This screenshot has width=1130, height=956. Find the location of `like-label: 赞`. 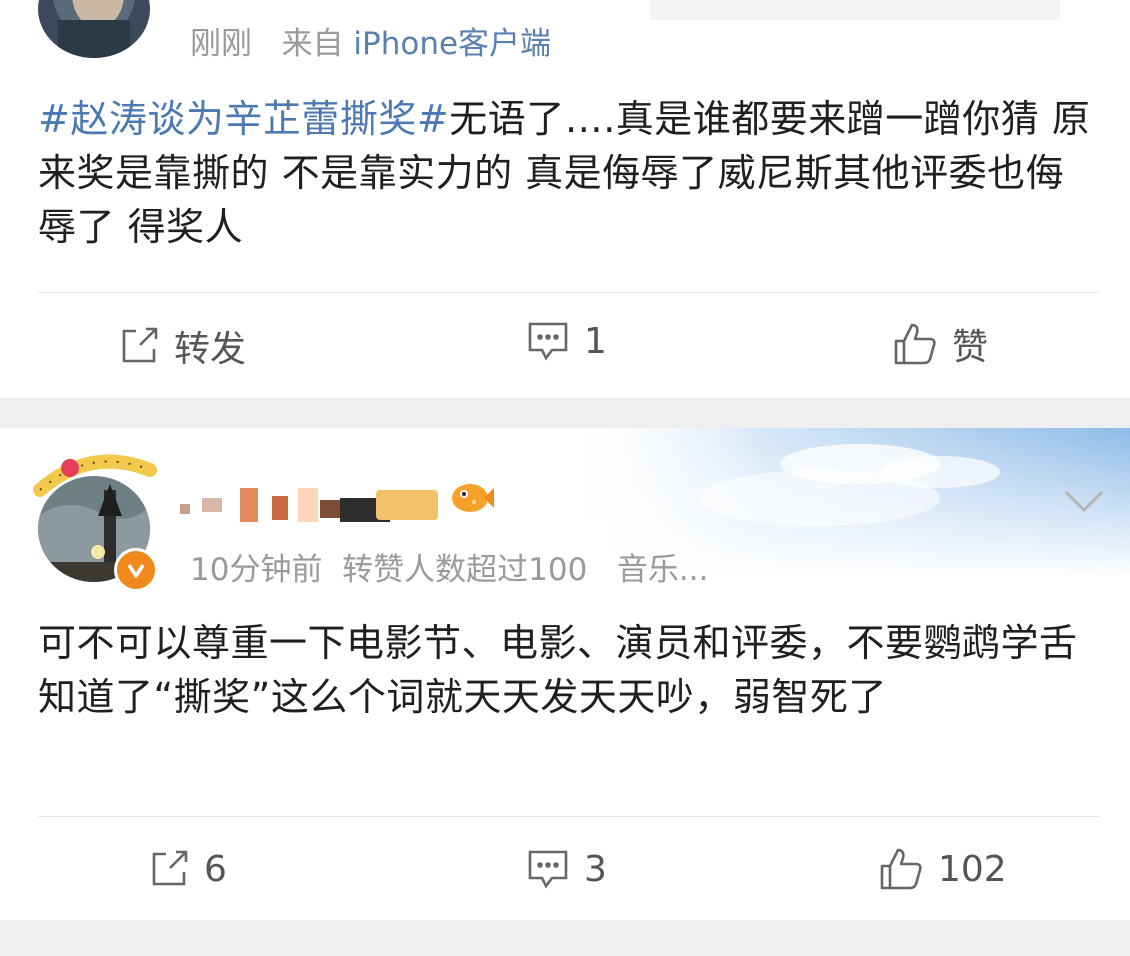

like-label: 赞 is located at coordinates (970, 347).